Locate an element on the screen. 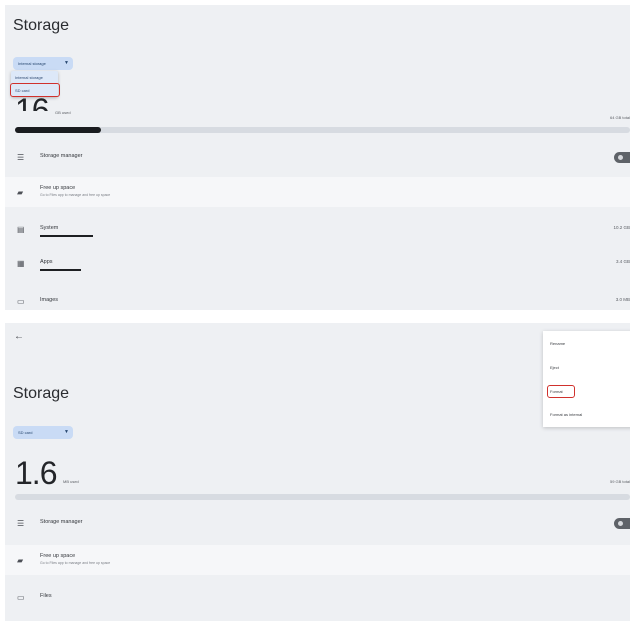  row-value: 10.2 GB is located at coordinates (621, 227).